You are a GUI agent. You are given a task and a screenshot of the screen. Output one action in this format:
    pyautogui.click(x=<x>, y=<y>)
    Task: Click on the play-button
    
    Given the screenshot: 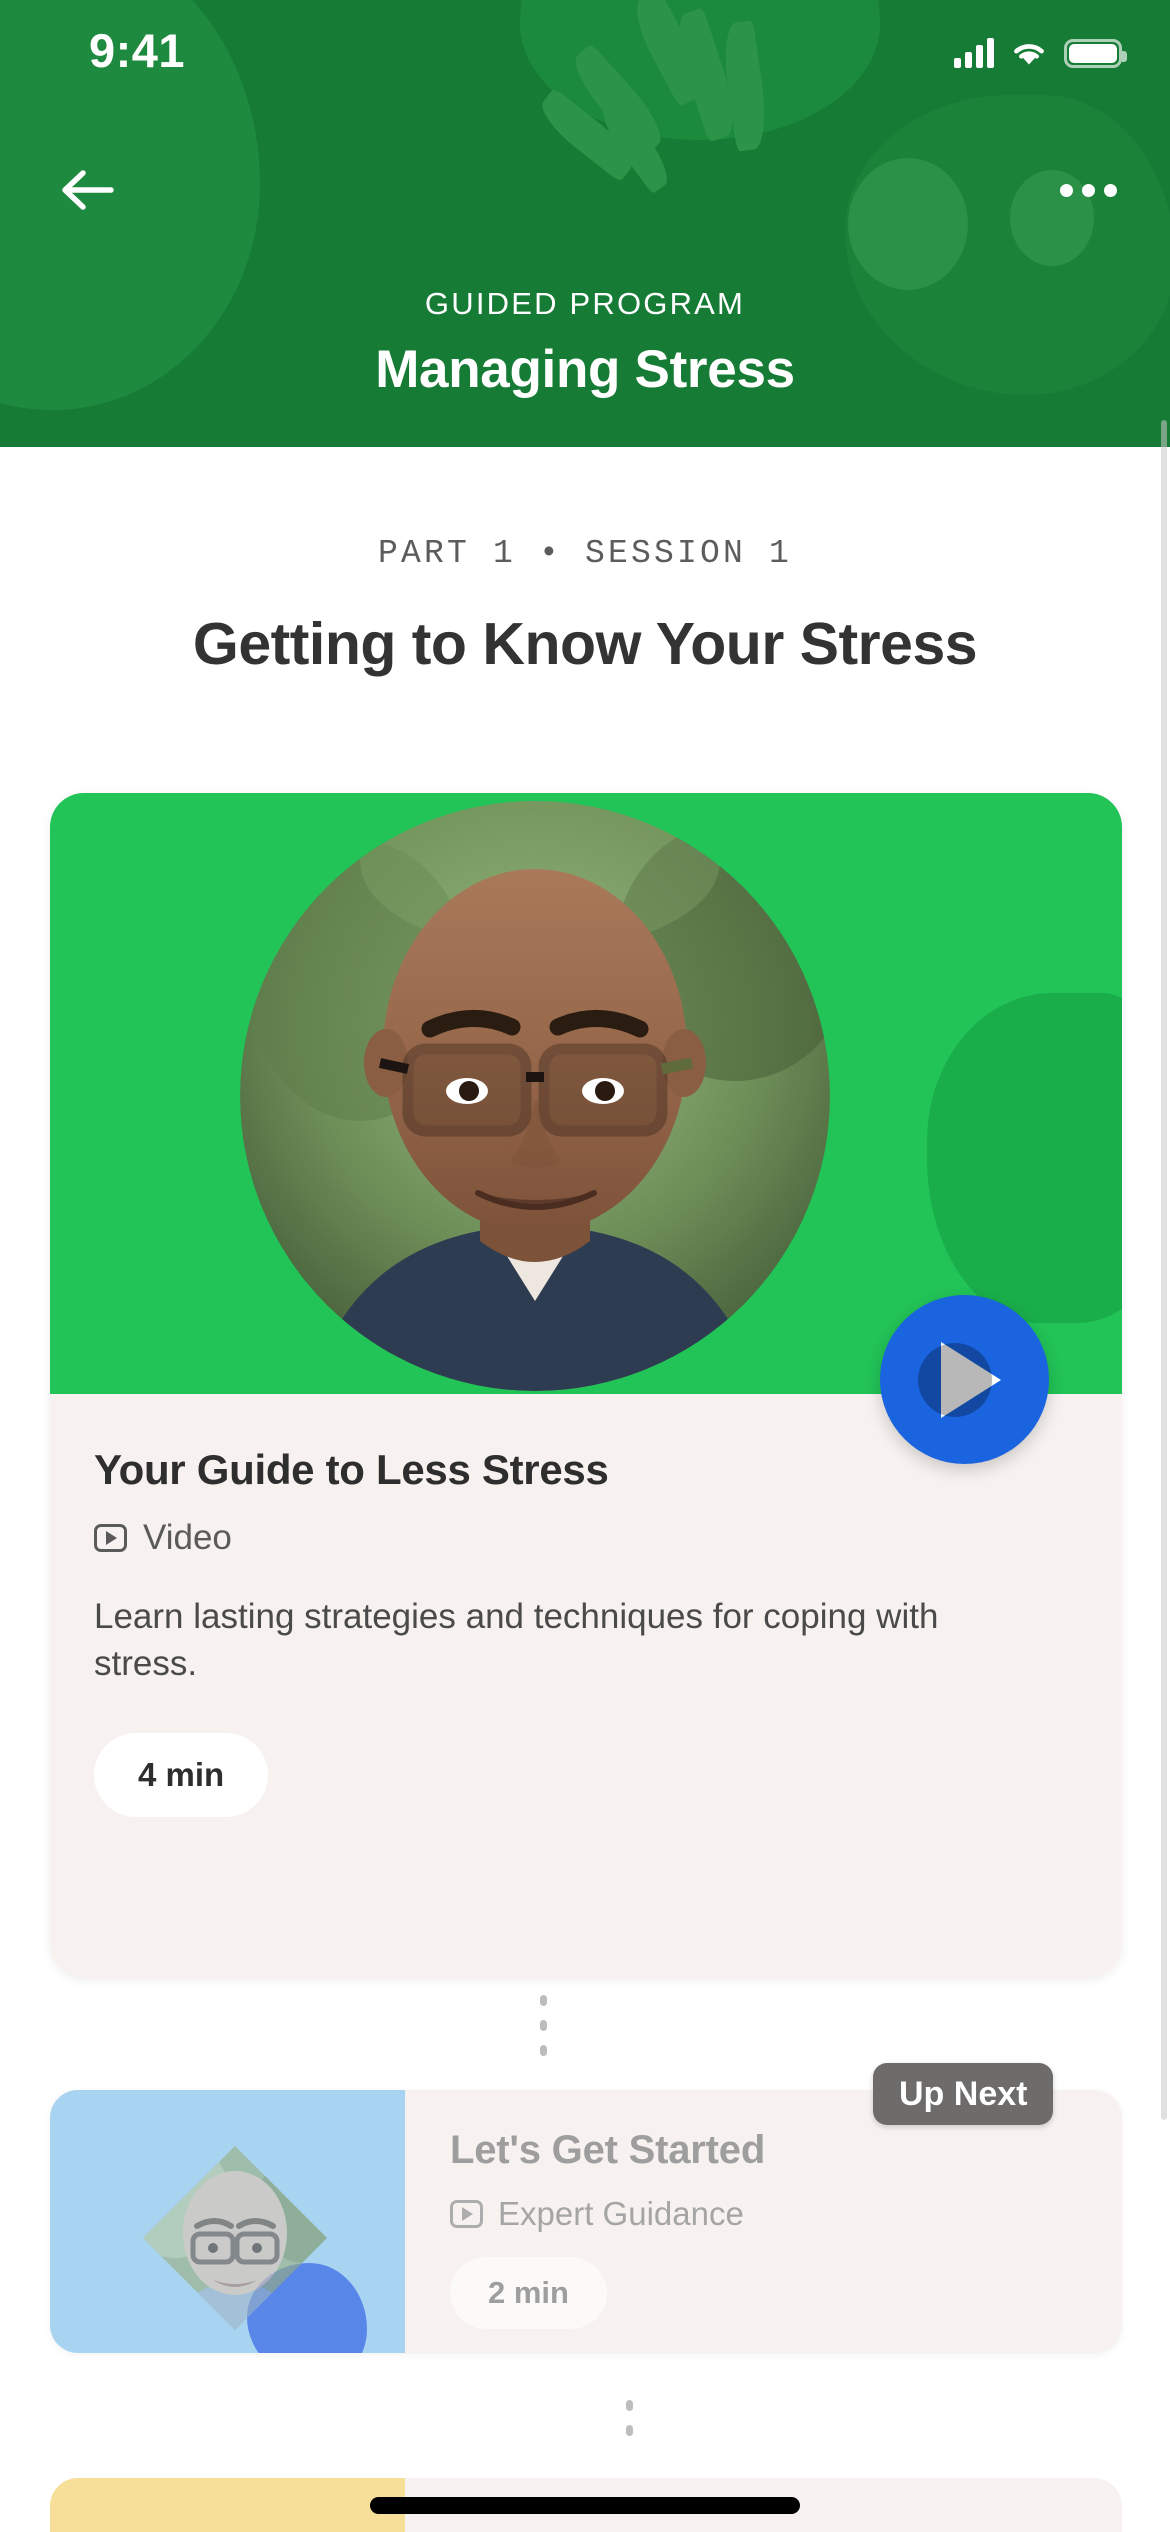 What is the action you would take?
    pyautogui.click(x=964, y=1379)
    